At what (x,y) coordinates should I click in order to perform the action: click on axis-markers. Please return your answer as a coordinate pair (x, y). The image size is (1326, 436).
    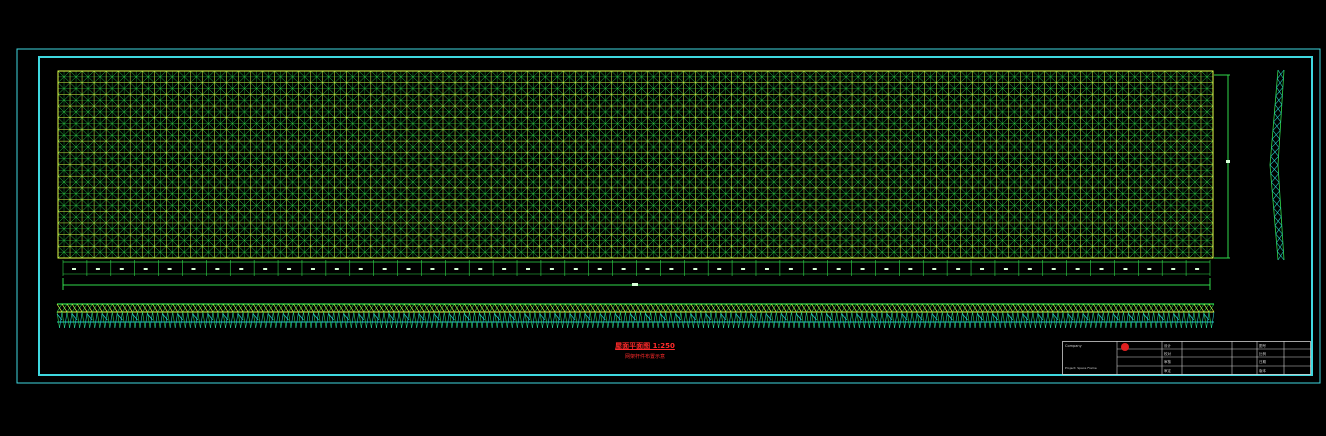
    Looking at the image, I should click on (636, 268).